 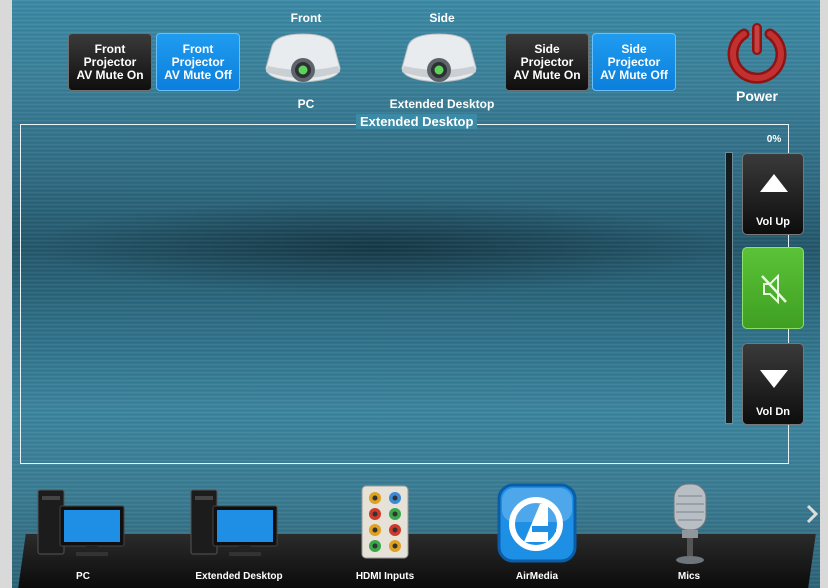 I want to click on display-preview-title: Extended Desktop, so click(x=417, y=121).